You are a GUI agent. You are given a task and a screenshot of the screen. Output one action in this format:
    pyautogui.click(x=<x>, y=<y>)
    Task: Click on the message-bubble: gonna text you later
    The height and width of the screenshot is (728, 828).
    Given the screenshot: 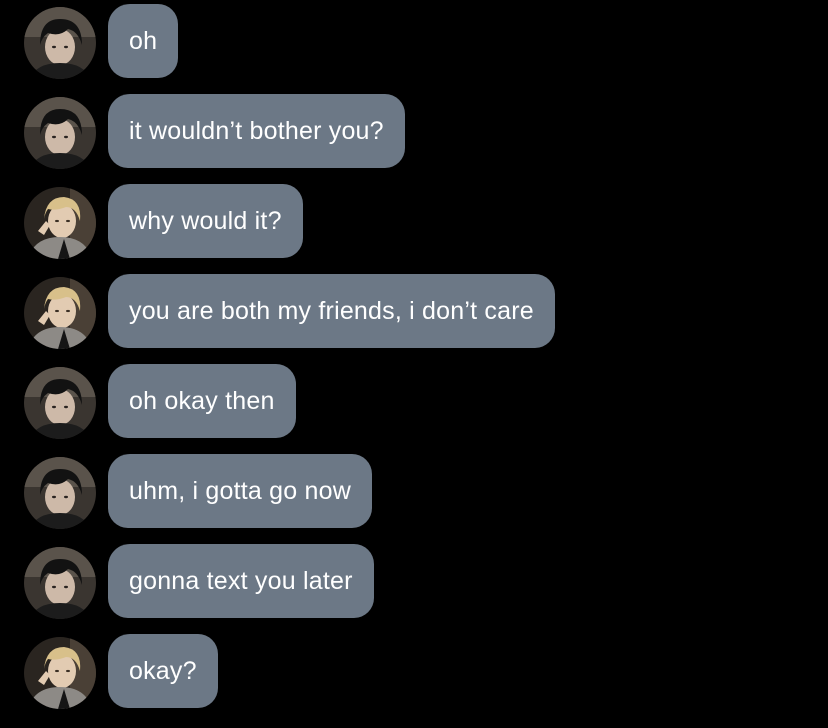 What is the action you would take?
    pyautogui.click(x=241, y=581)
    